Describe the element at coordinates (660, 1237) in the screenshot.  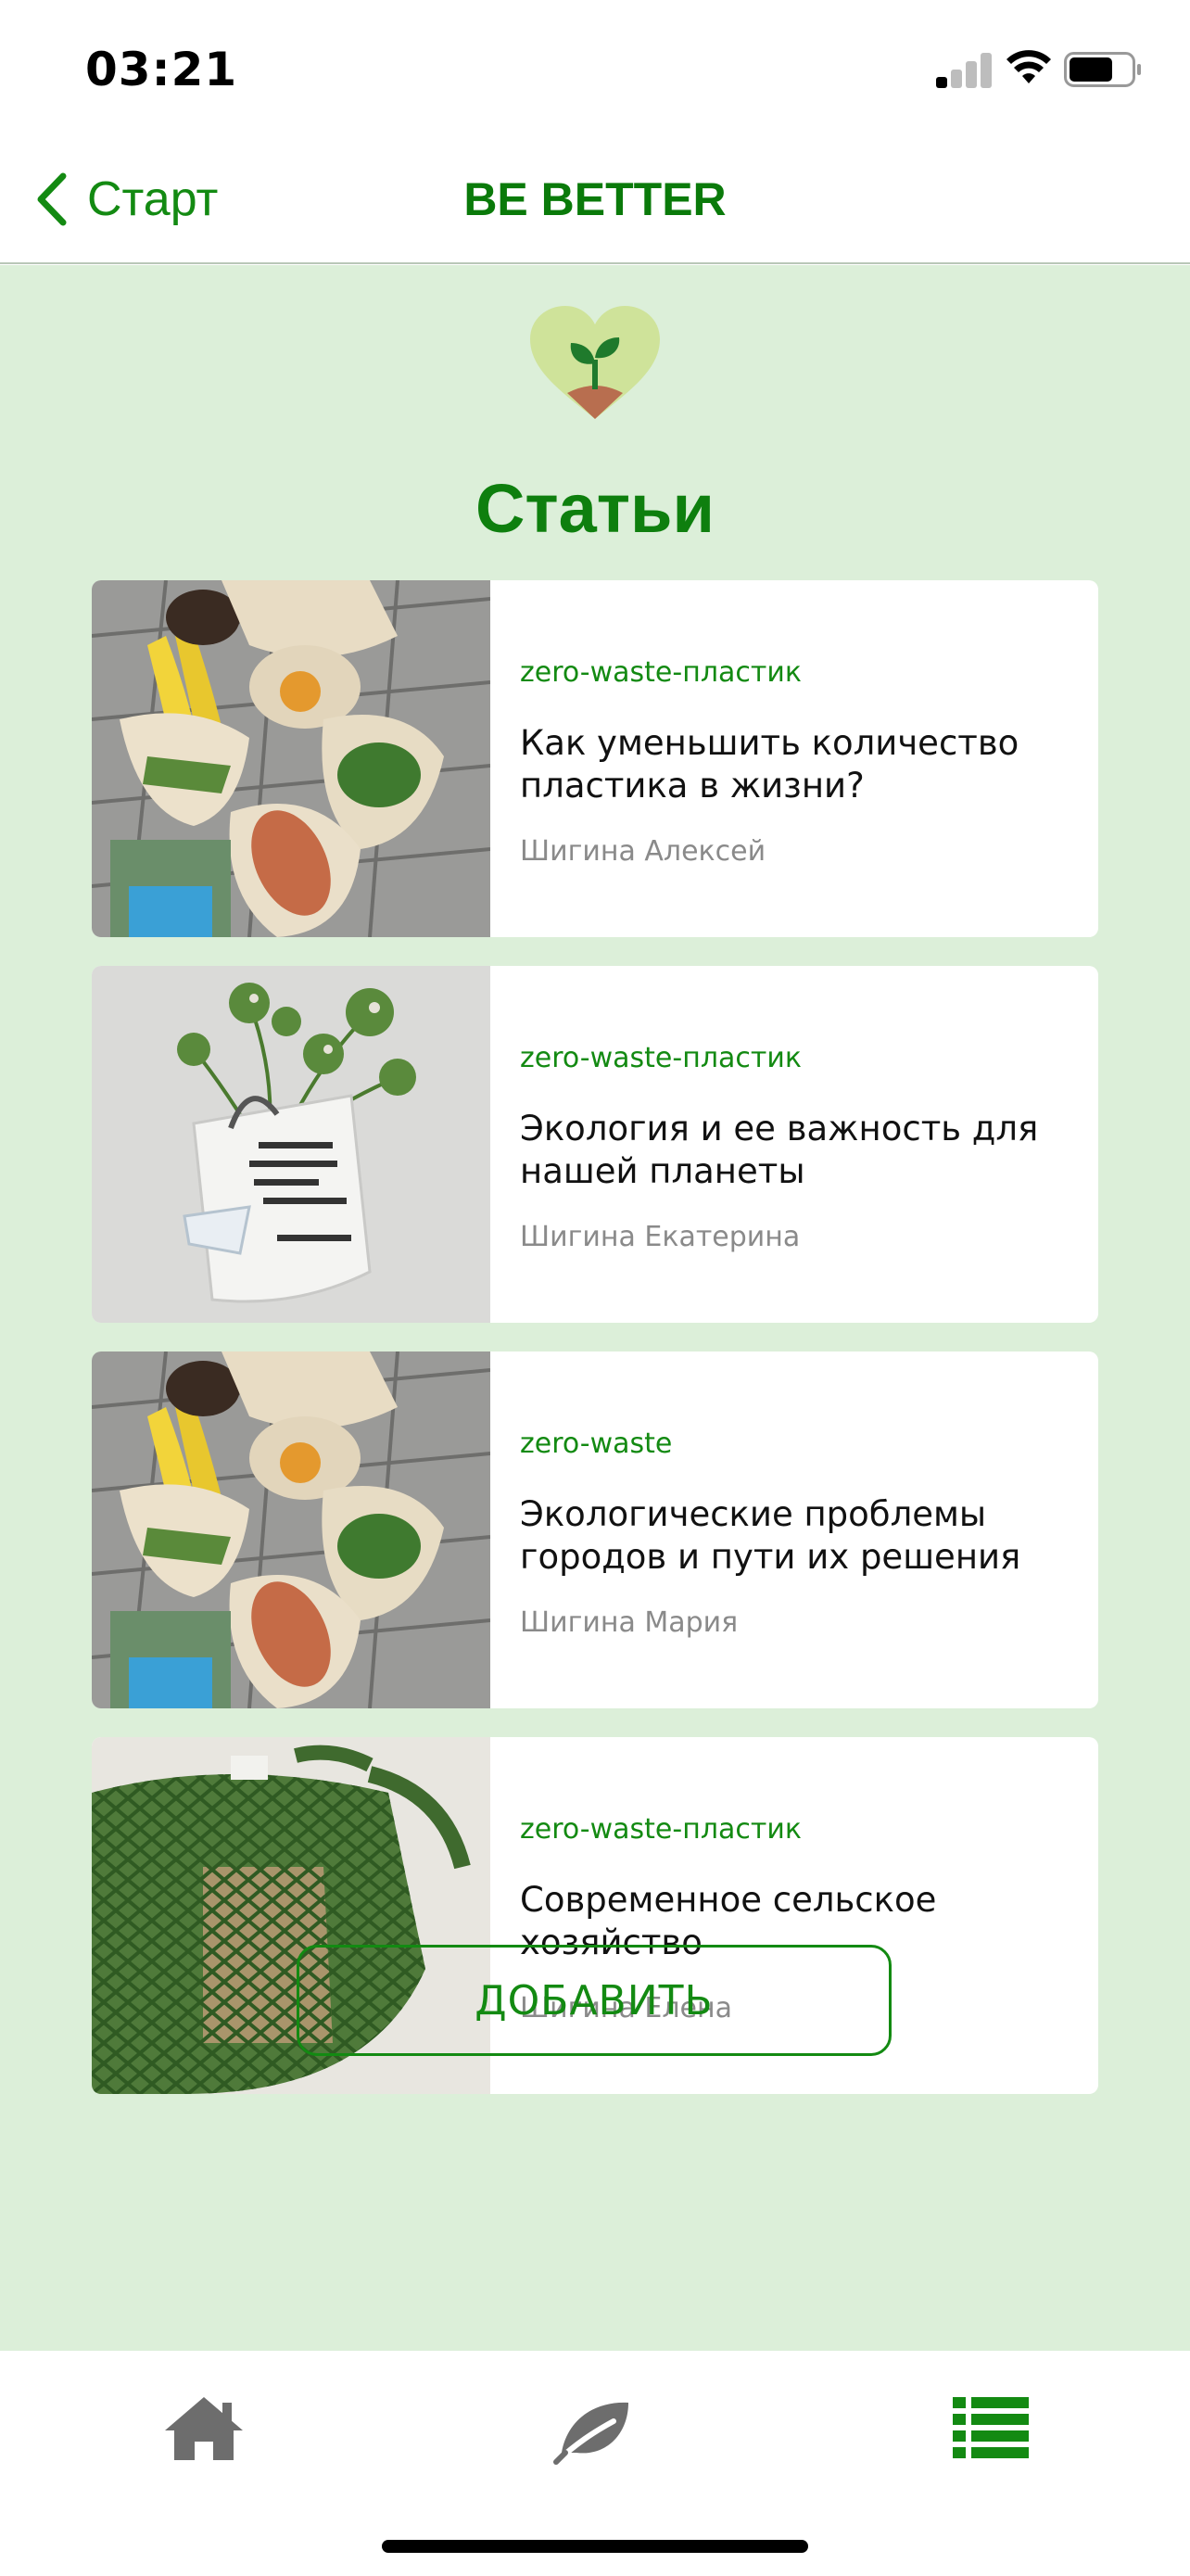
I see `article-author: Шигина Екатерина` at that location.